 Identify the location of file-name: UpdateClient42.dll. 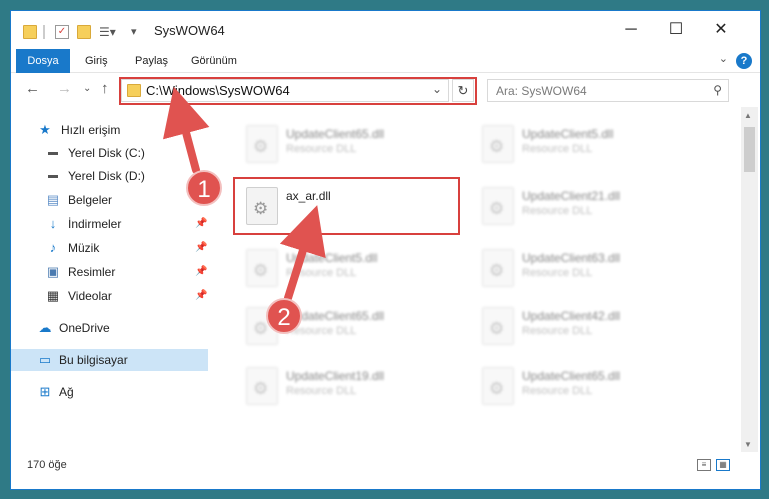
(571, 316).